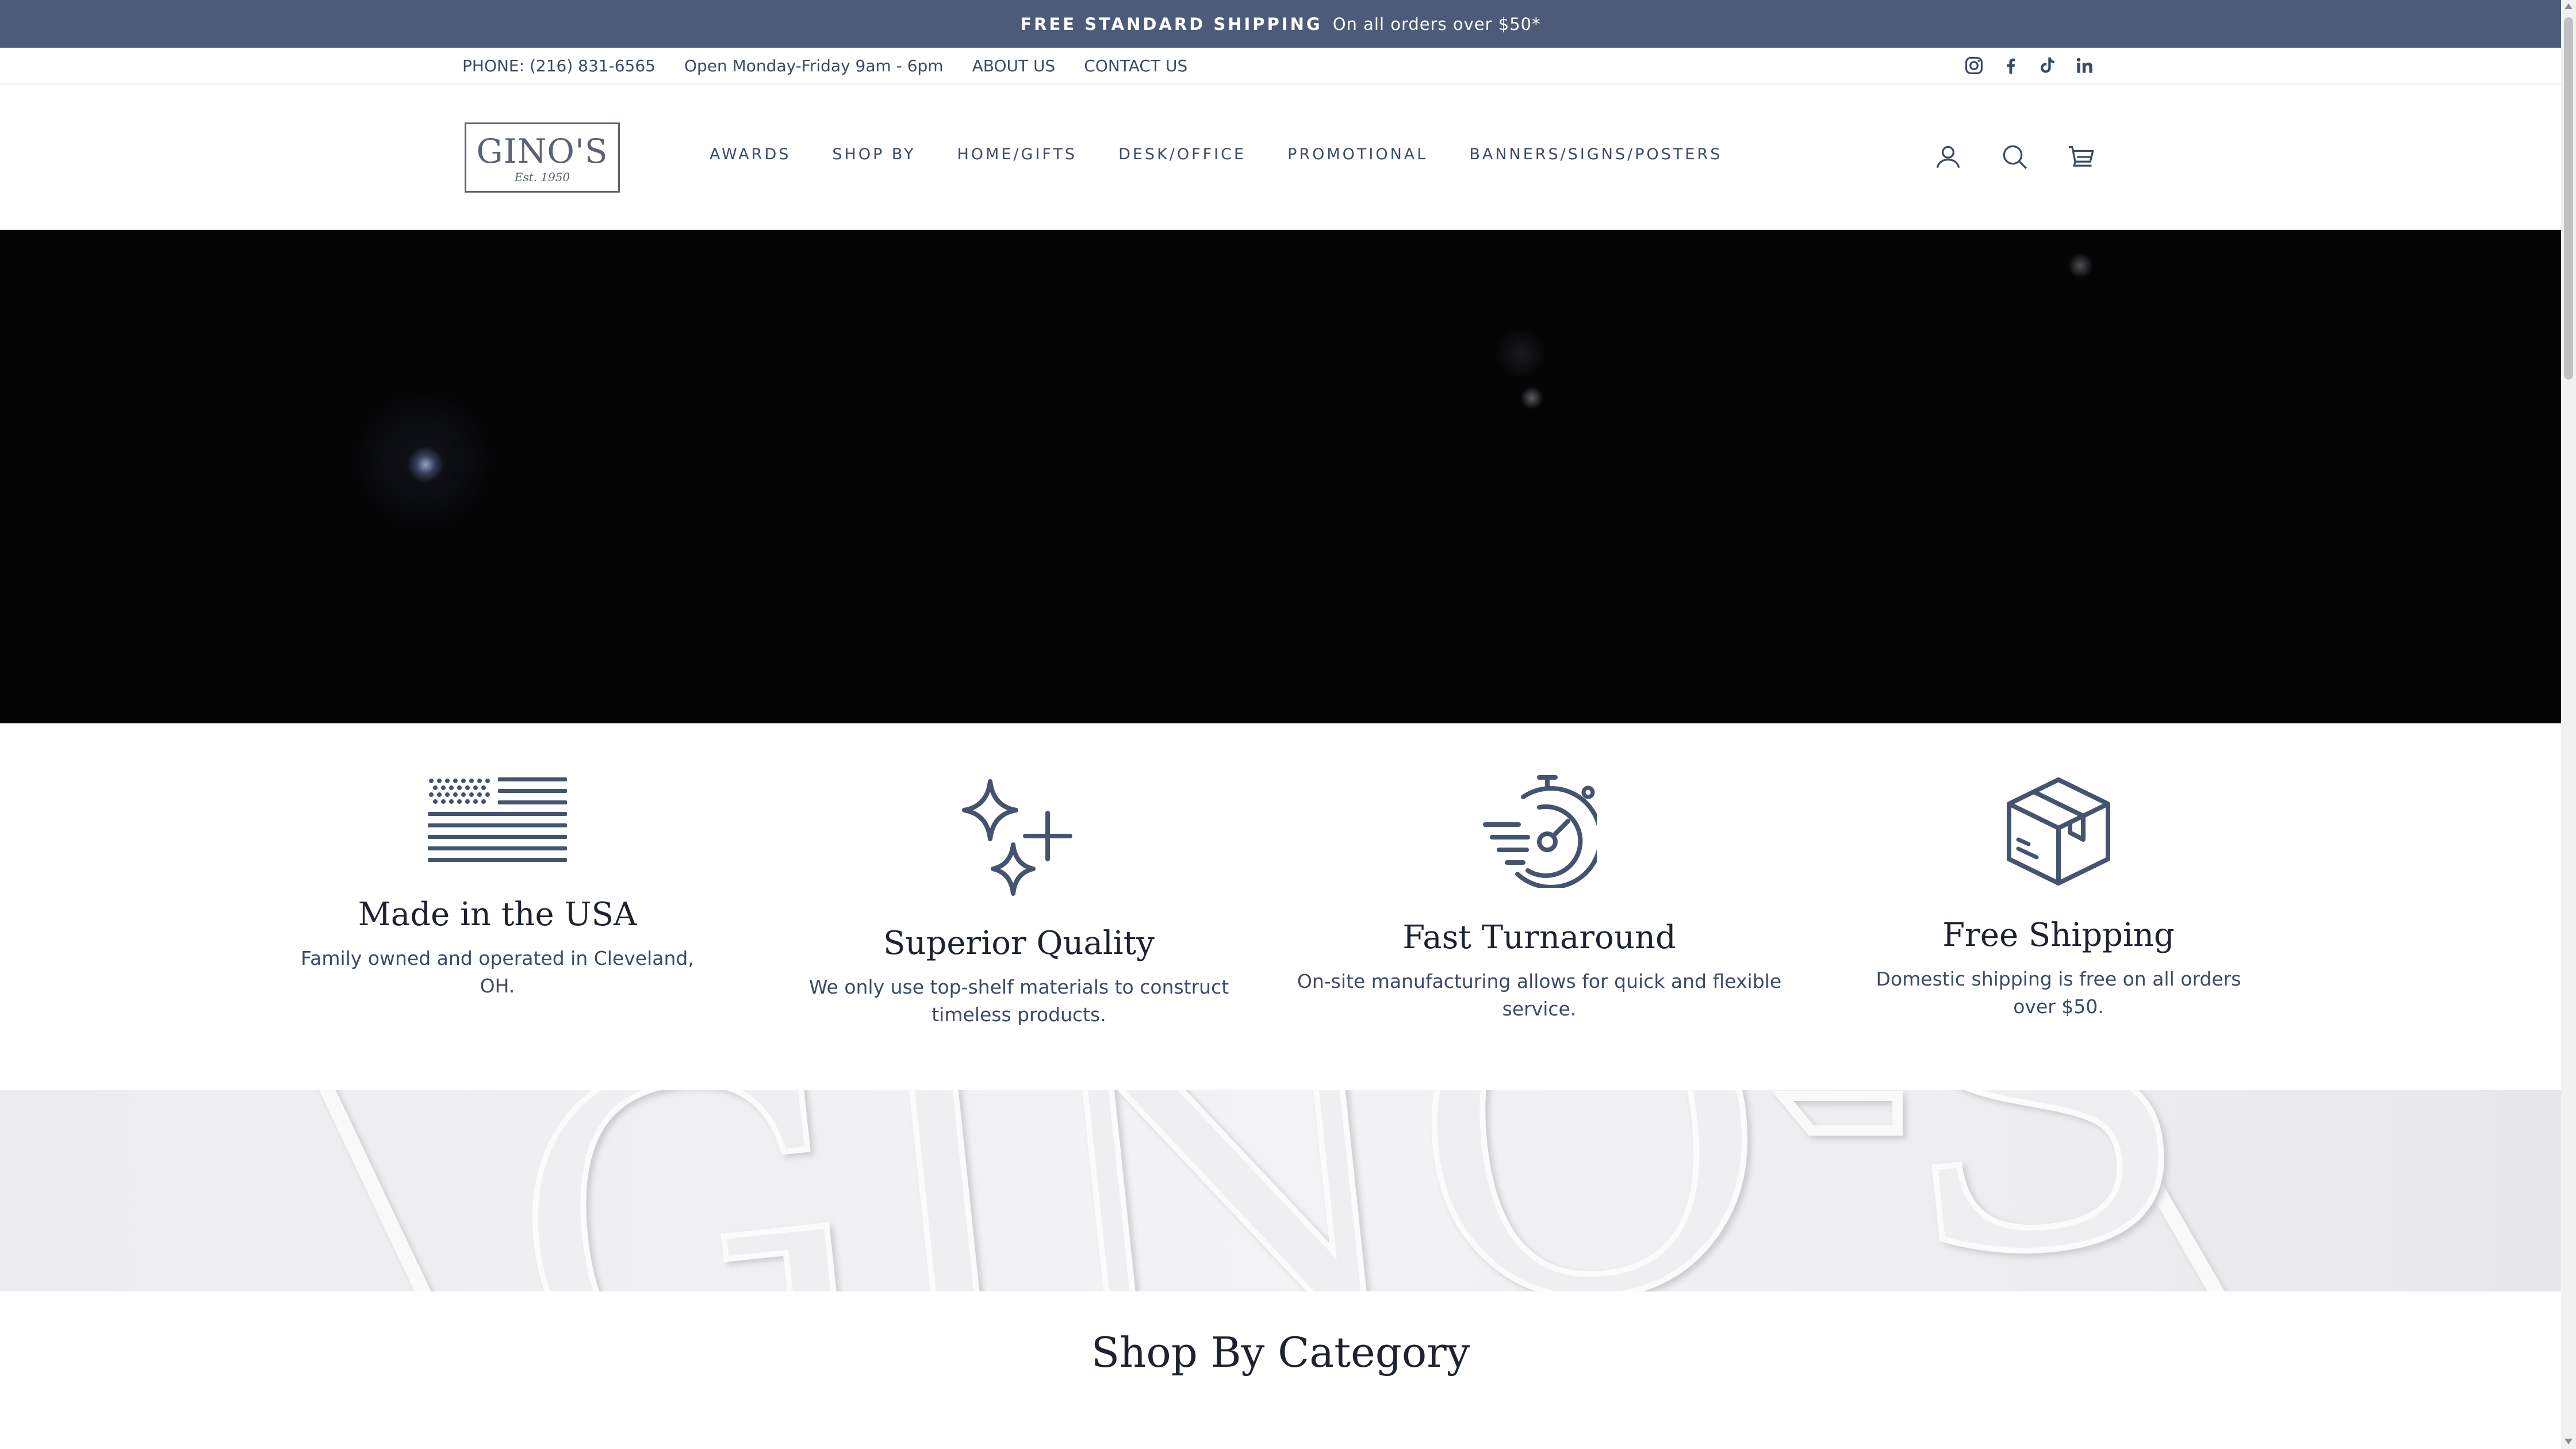 The image size is (2576, 1449). Describe the element at coordinates (2568, 724) in the screenshot. I see `page-scrollbar` at that location.